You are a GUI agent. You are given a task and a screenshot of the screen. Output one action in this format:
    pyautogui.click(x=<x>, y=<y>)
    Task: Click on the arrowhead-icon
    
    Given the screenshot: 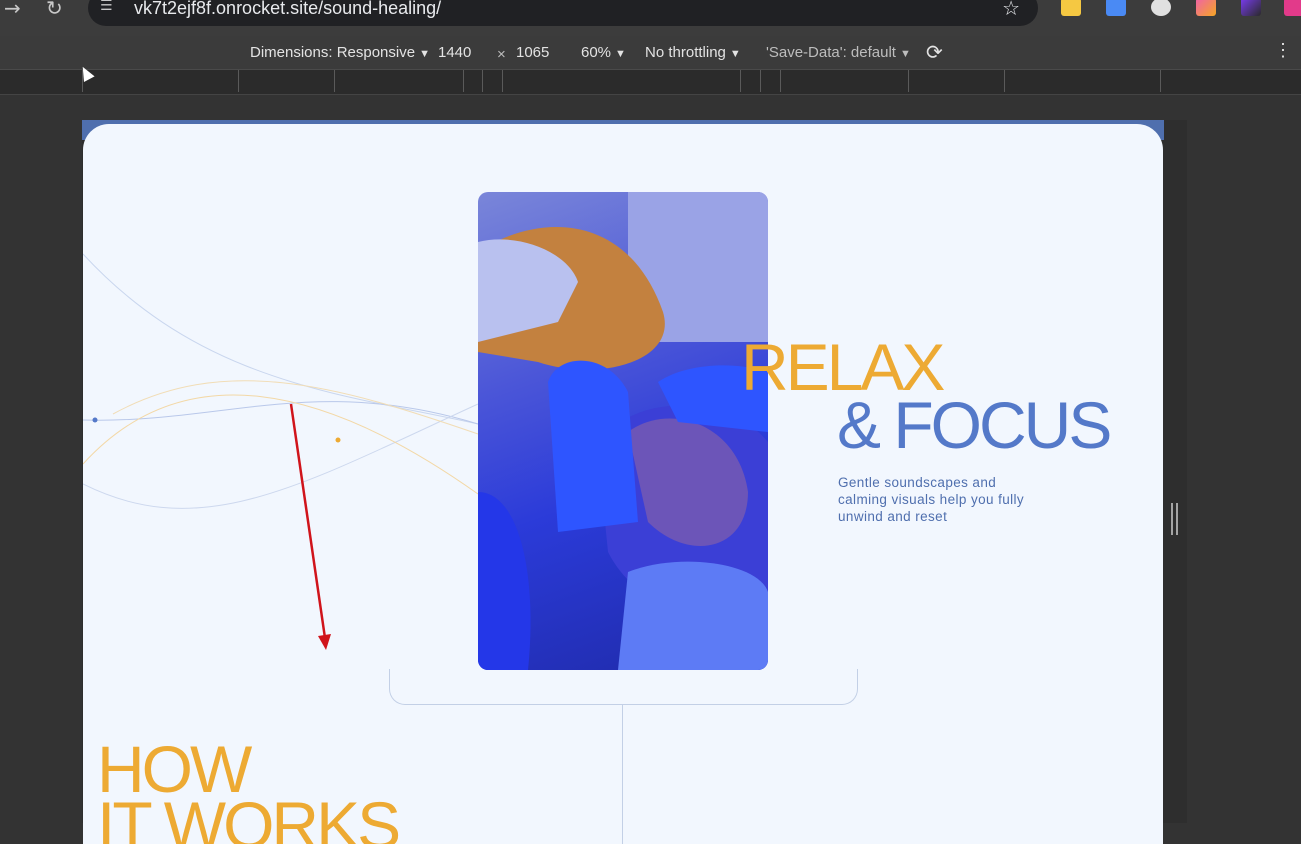 What is the action you would take?
    pyautogui.click(x=324, y=642)
    